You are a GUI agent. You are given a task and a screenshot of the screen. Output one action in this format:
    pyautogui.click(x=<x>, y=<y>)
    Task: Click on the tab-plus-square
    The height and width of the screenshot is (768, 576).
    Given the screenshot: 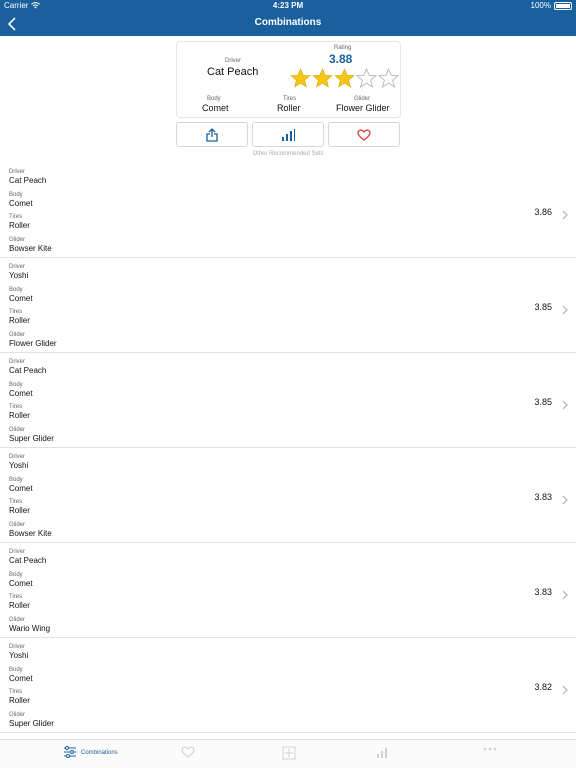 What is the action you would take?
    pyautogui.click(x=291, y=754)
    